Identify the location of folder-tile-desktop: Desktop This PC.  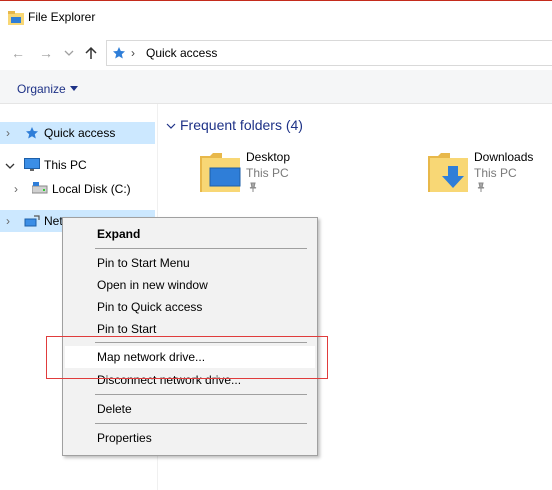
(275, 175).